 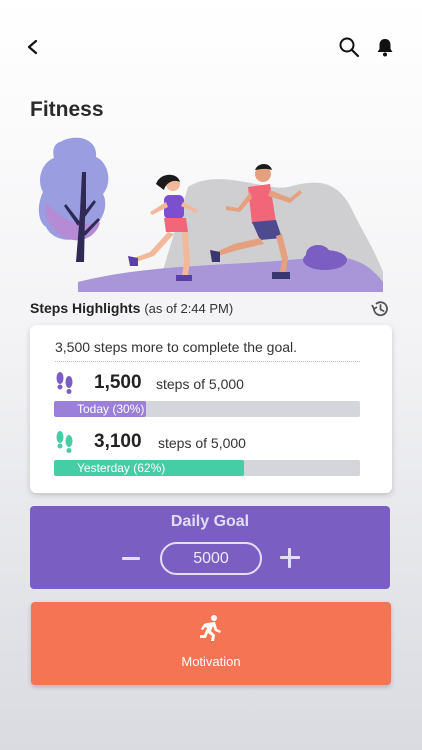 I want to click on today-progress-bar: Today (30%), so click(x=207, y=409).